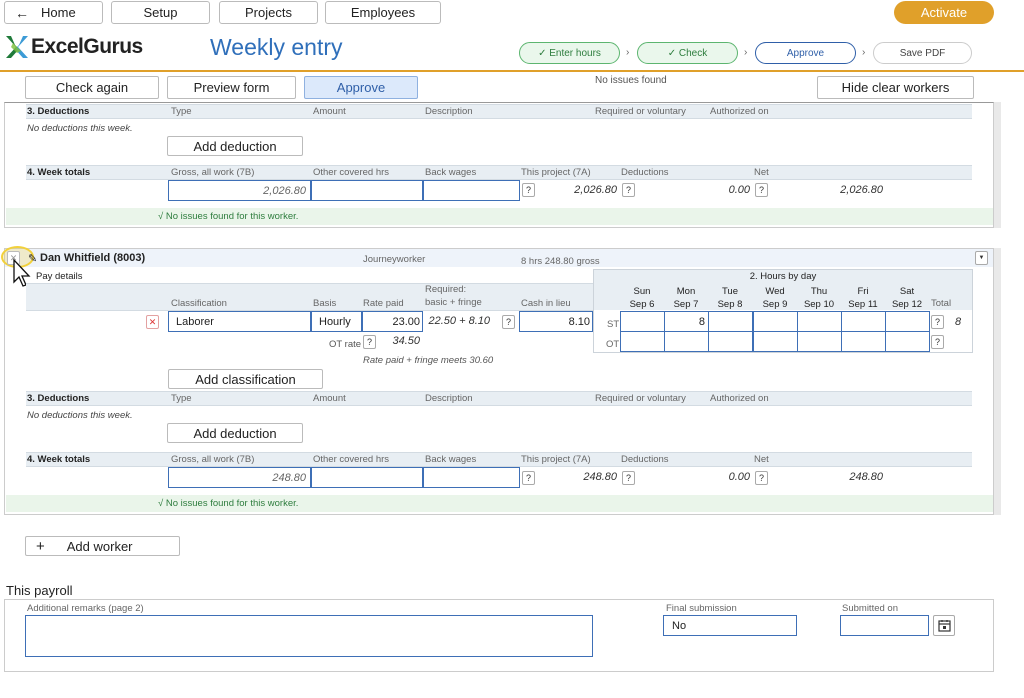  What do you see at coordinates (428, 360) in the screenshot?
I see `fringe-note: Rate paid + fringe meets 30.60` at bounding box center [428, 360].